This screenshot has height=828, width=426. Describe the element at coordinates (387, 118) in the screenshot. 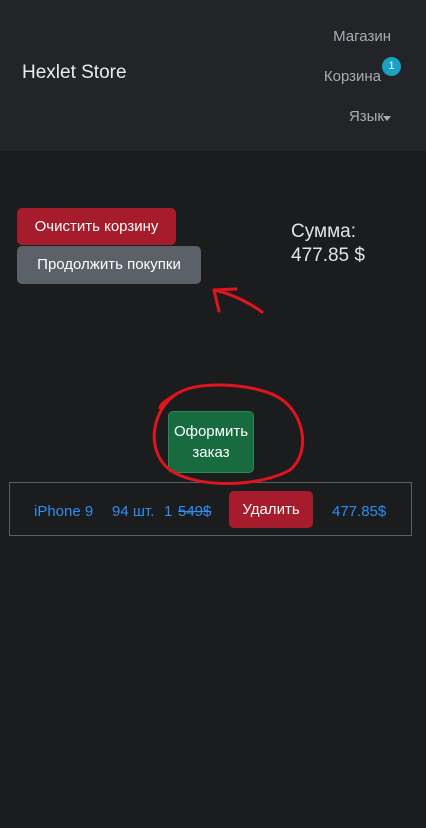

I see `caret-down-icon` at that location.